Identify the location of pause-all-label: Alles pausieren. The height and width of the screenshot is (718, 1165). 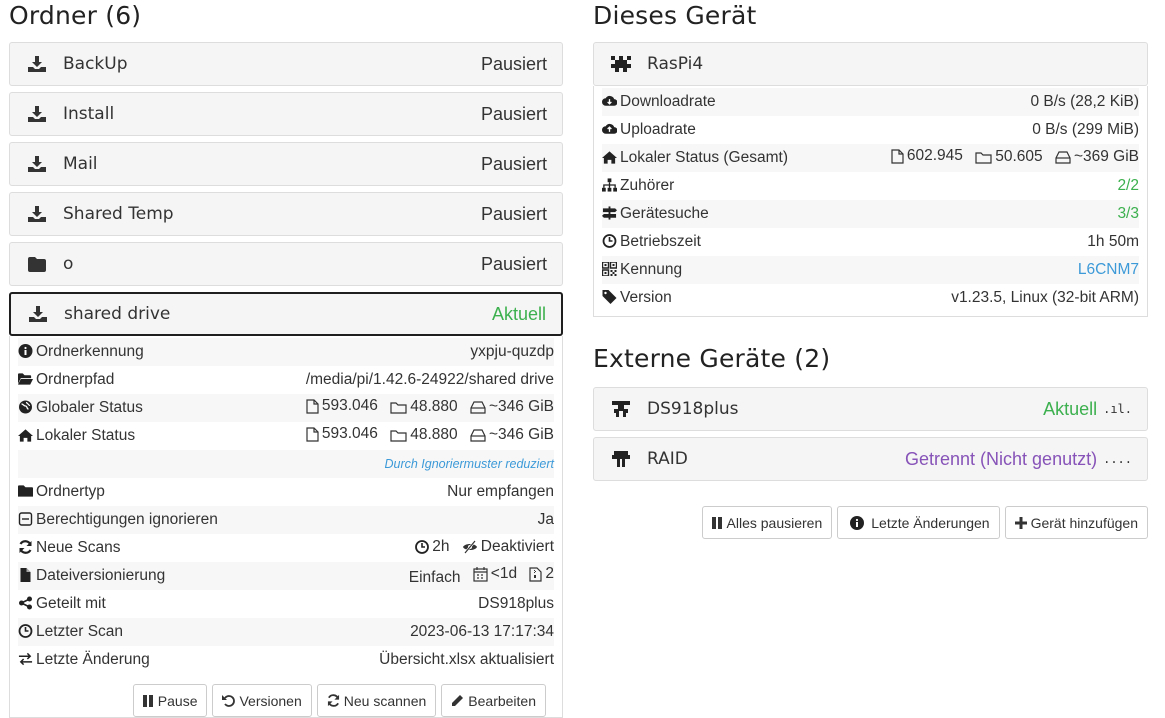
(774, 522).